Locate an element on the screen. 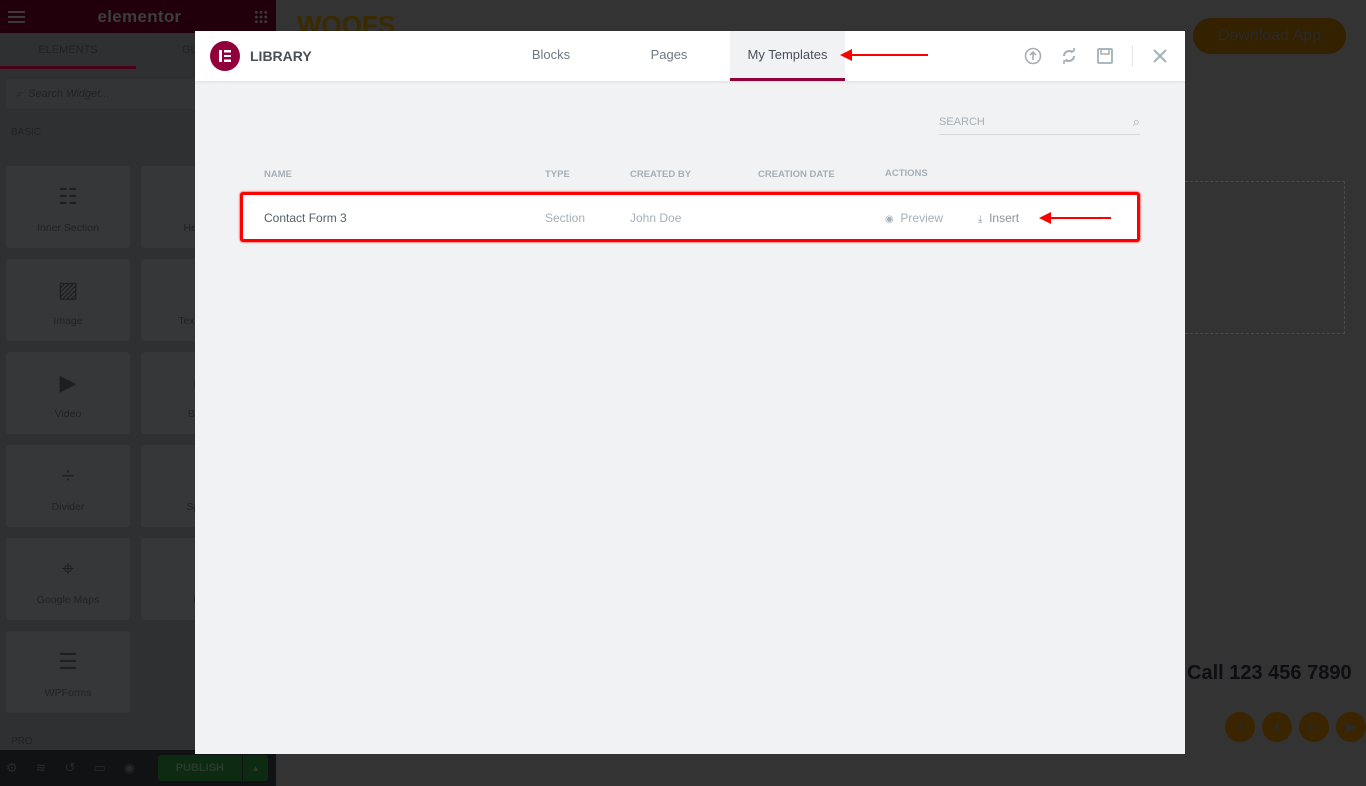 Image resolution: width=1366 pixels, height=786 pixels. form-icon: ☰ is located at coordinates (68, 661).